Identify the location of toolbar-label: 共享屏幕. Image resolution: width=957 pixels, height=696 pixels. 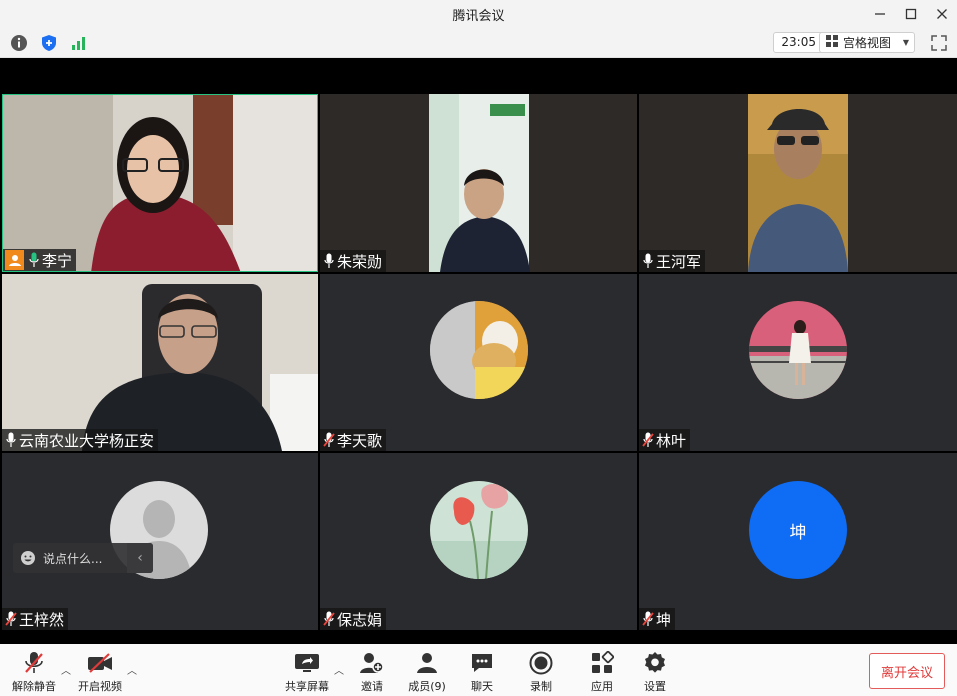
(307, 686).